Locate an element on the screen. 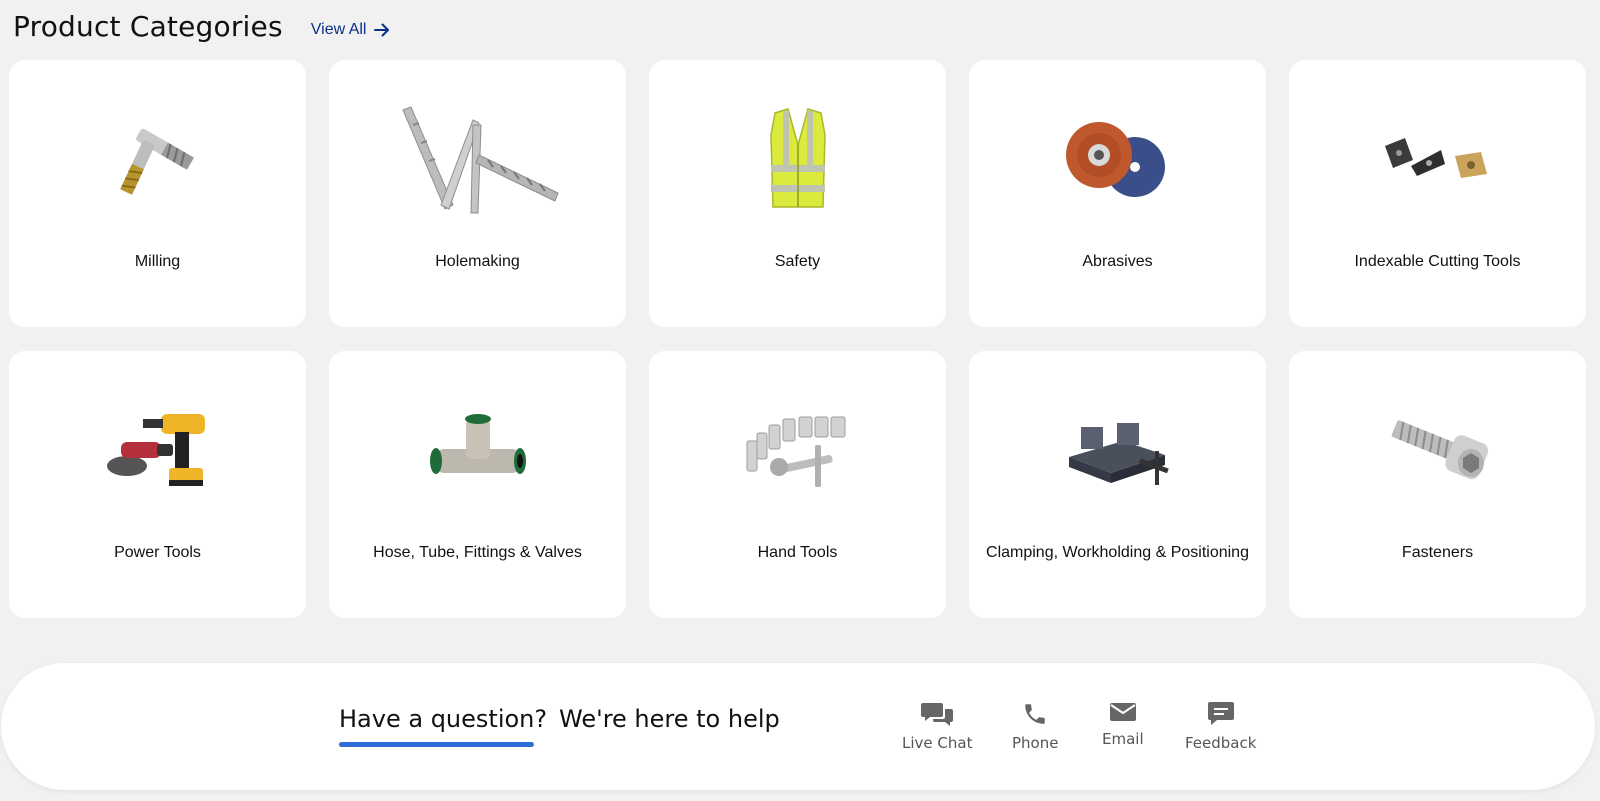  vise-image is located at coordinates (1117, 451).